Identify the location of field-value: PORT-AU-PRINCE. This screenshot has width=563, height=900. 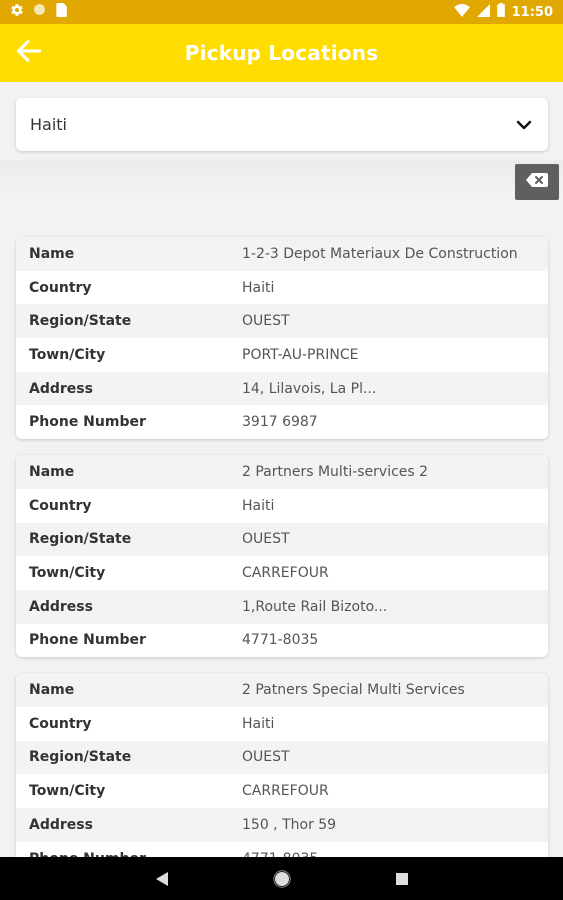
(300, 354).